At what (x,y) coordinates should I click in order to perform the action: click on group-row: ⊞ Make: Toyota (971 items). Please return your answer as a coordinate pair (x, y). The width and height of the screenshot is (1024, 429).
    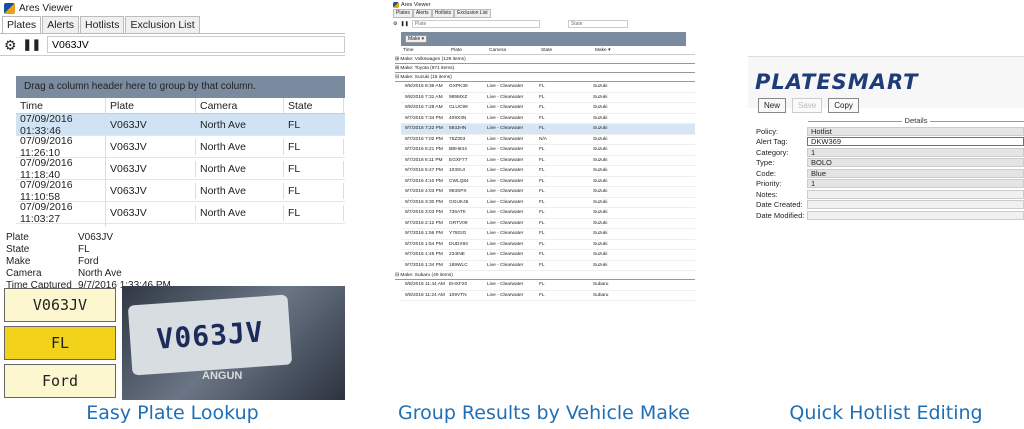
    Looking at the image, I should click on (545, 68).